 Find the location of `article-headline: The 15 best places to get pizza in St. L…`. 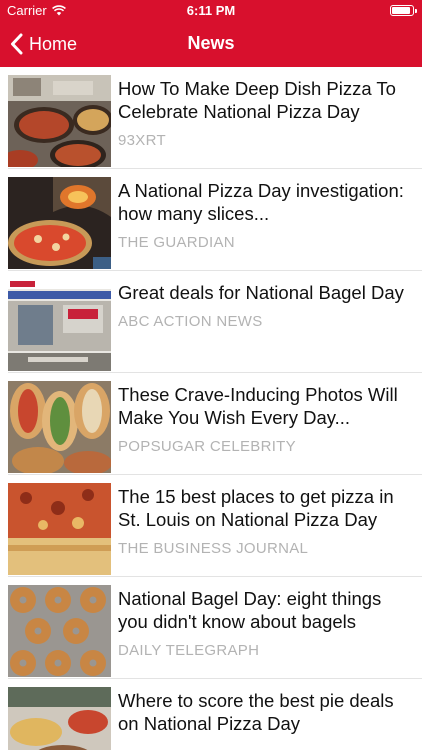

article-headline: The 15 best places to get pizza in St. L… is located at coordinates (256, 508).